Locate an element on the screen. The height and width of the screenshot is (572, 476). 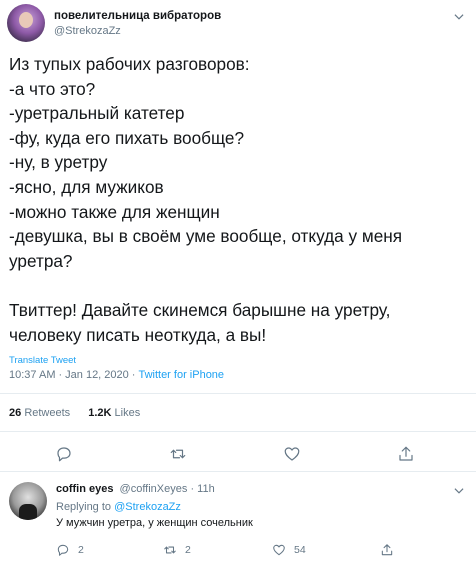
reply-text: У мужчин уретра, у женщин сочельник is located at coordinates (154, 523).